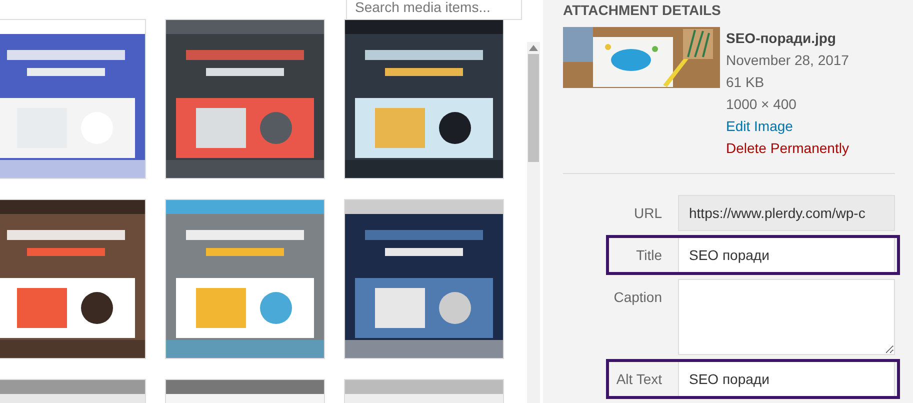 The height and width of the screenshot is (403, 913). What do you see at coordinates (787, 148) in the screenshot?
I see `delete-link: Delete Permanently` at bounding box center [787, 148].